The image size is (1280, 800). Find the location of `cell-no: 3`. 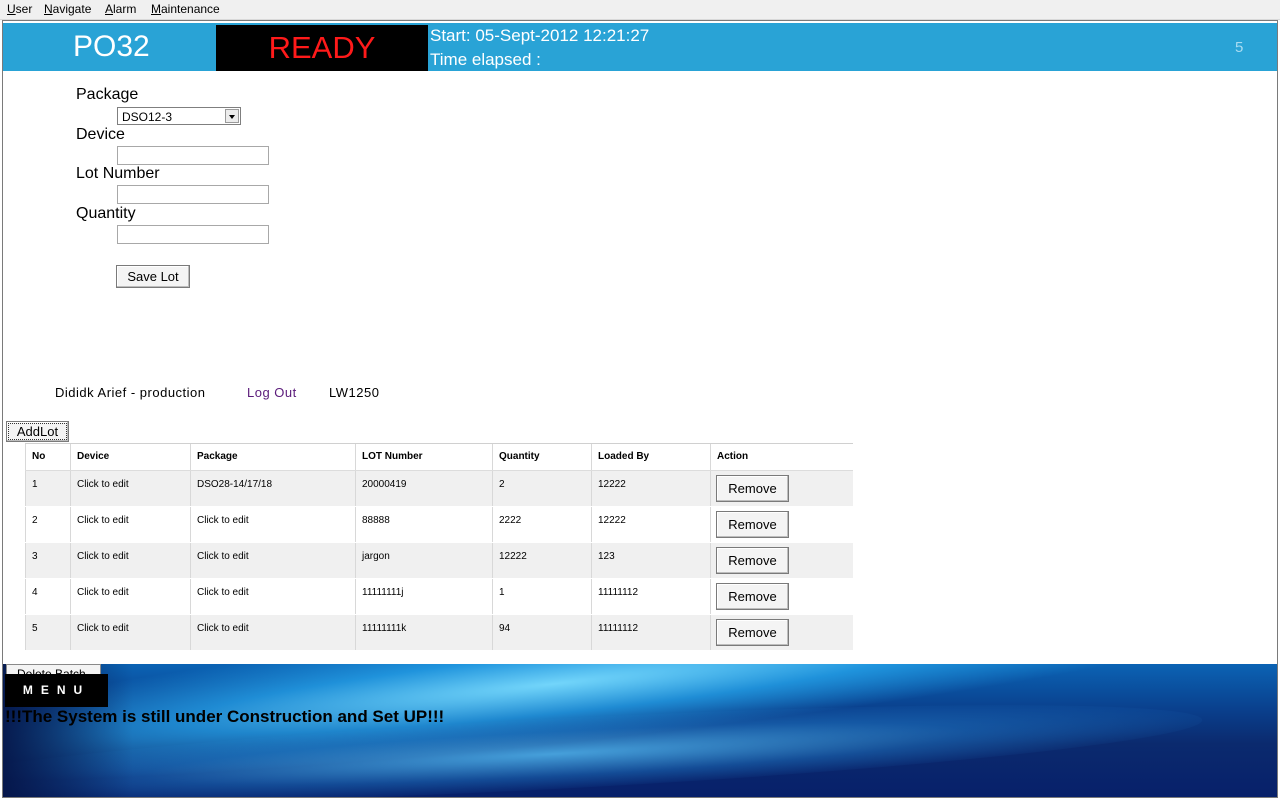

cell-no: 3 is located at coordinates (48, 560).